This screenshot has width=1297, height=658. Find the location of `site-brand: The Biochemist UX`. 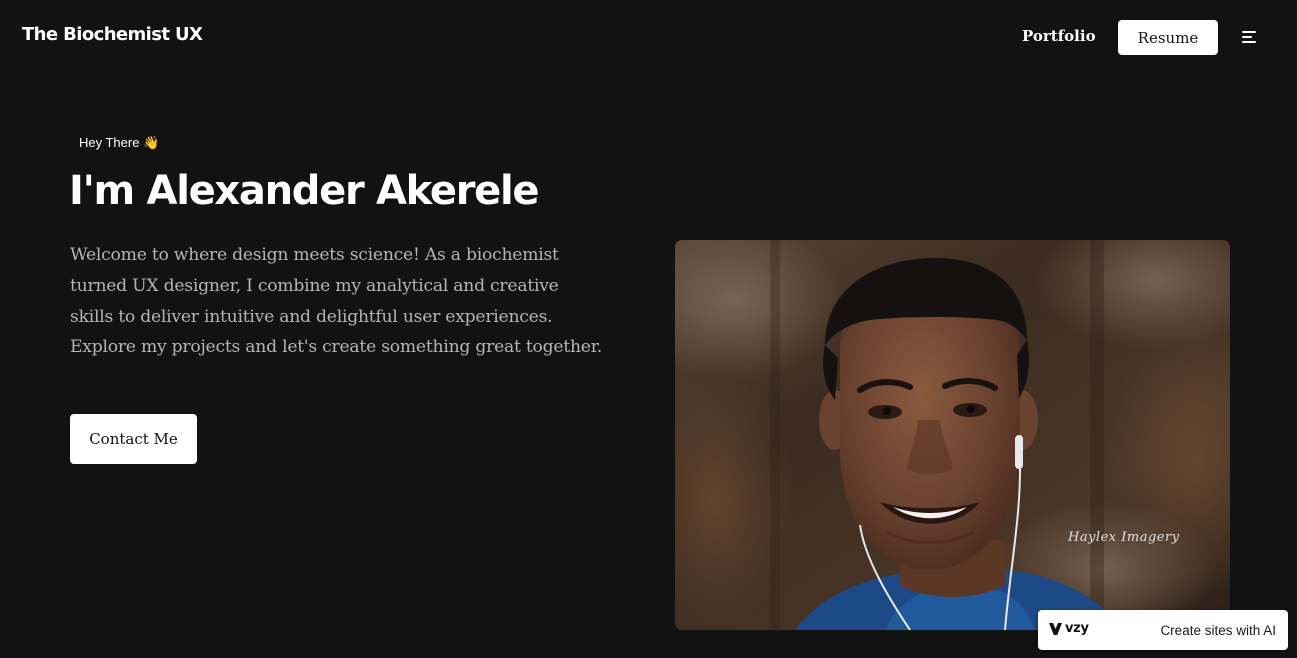

site-brand: The Biochemist UX is located at coordinates (112, 34).